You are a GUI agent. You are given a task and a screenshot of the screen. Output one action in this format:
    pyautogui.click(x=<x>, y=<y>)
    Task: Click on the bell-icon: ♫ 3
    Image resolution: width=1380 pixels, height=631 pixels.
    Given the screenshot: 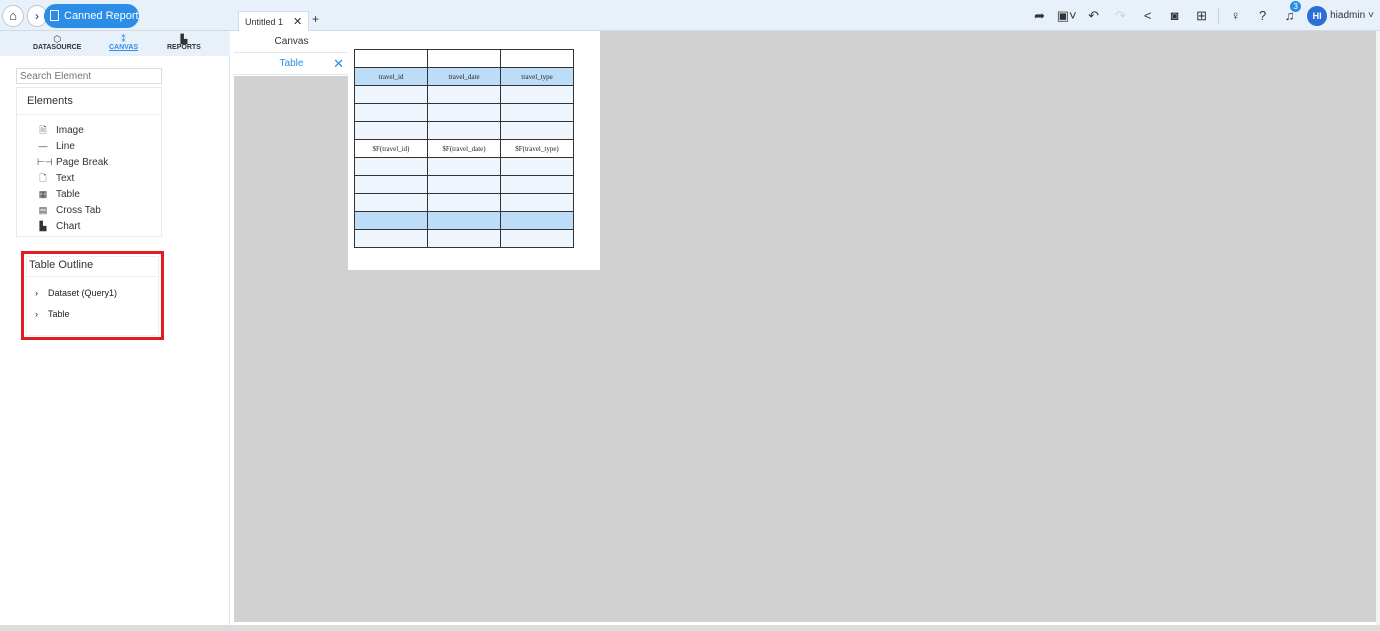 What is the action you would take?
    pyautogui.click(x=1289, y=12)
    